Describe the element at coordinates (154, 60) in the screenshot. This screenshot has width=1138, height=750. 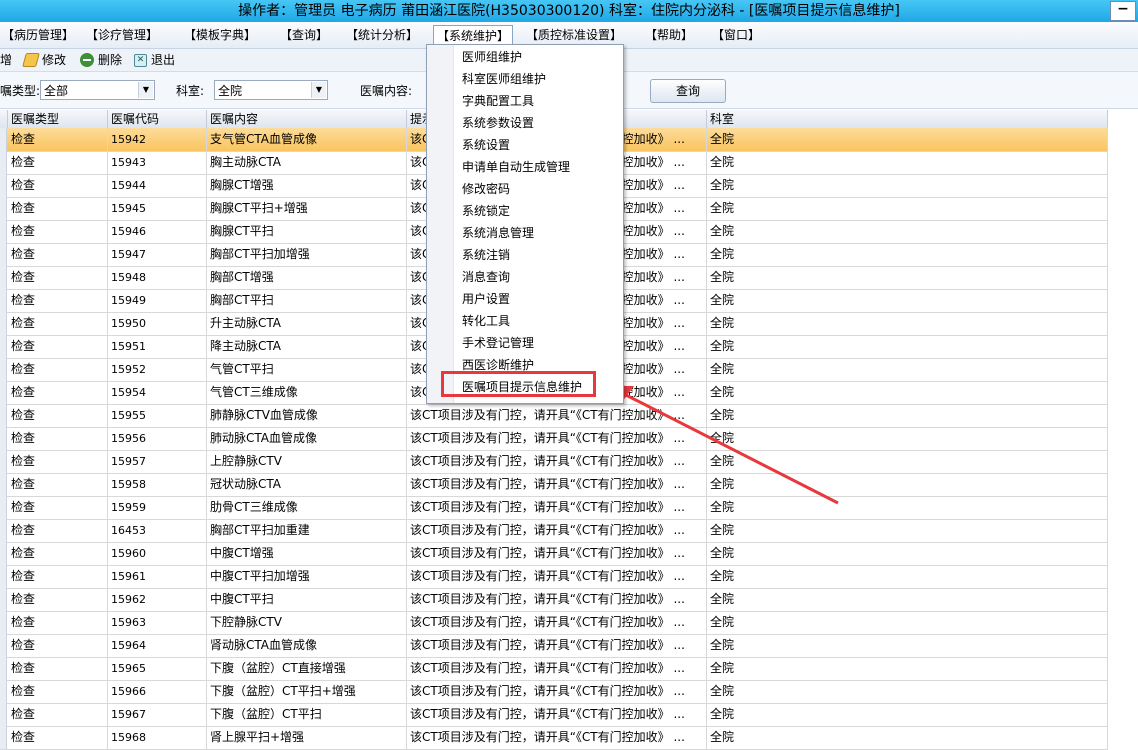
I see `exit-button: ✕ 退出` at that location.